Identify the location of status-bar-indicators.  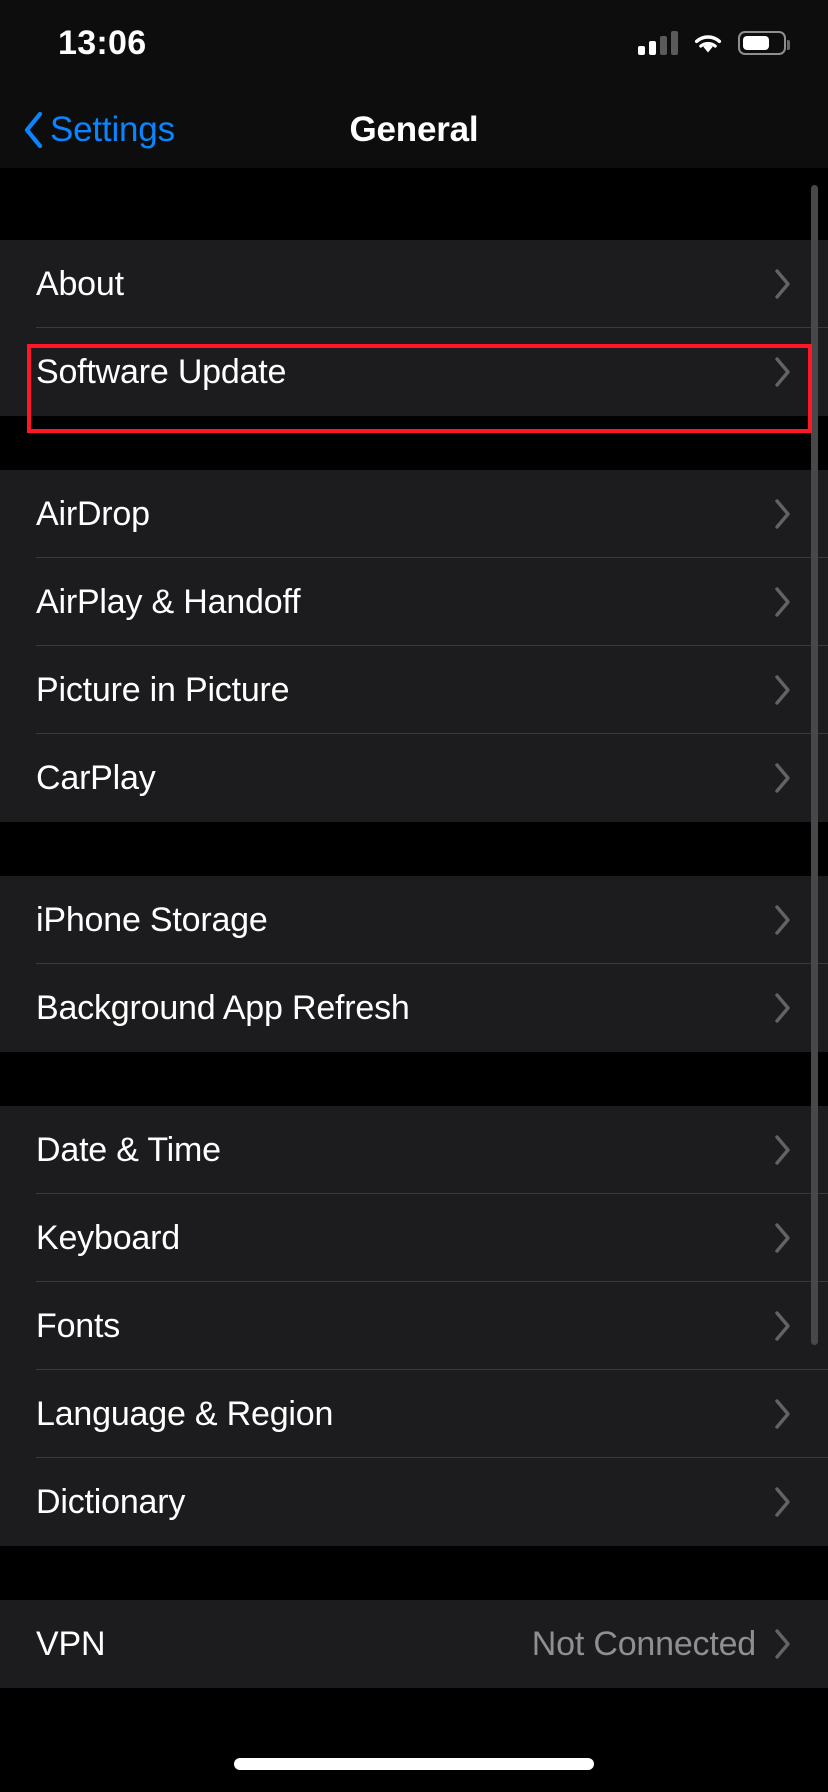
(714, 43).